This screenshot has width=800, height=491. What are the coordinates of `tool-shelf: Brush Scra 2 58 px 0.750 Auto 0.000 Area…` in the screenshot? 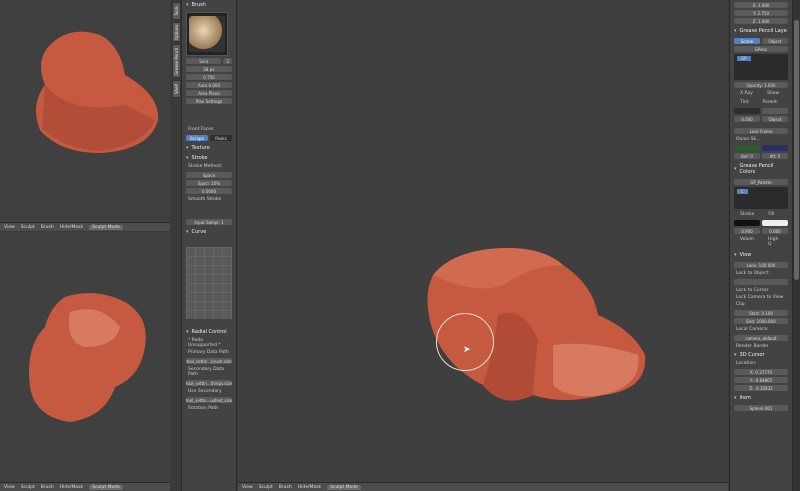 It's located at (209, 245).